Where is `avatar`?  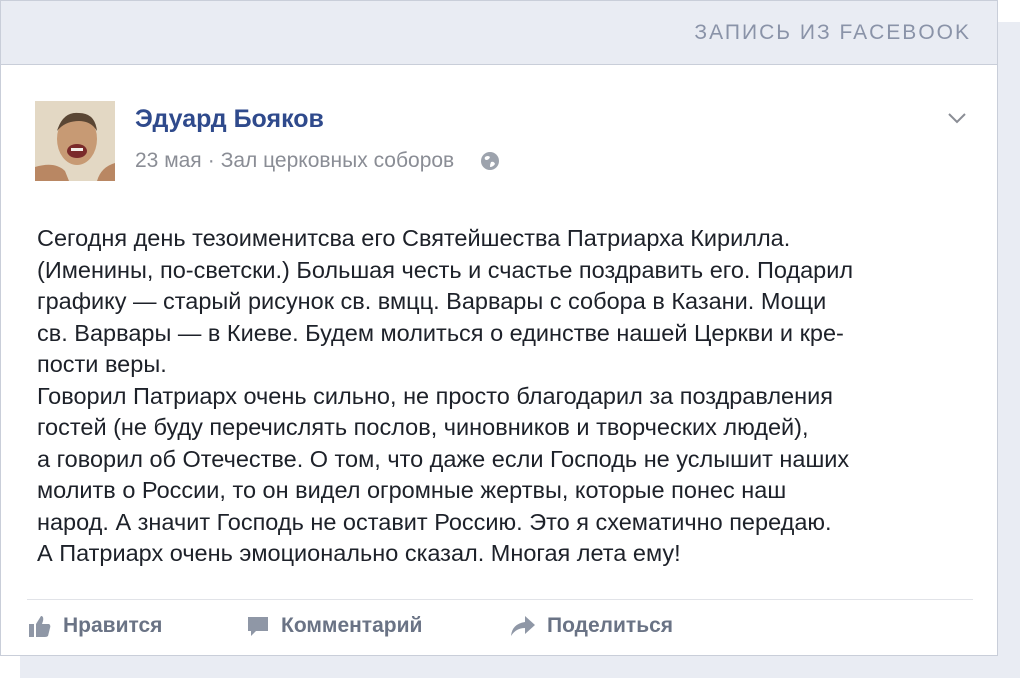
avatar is located at coordinates (75, 141).